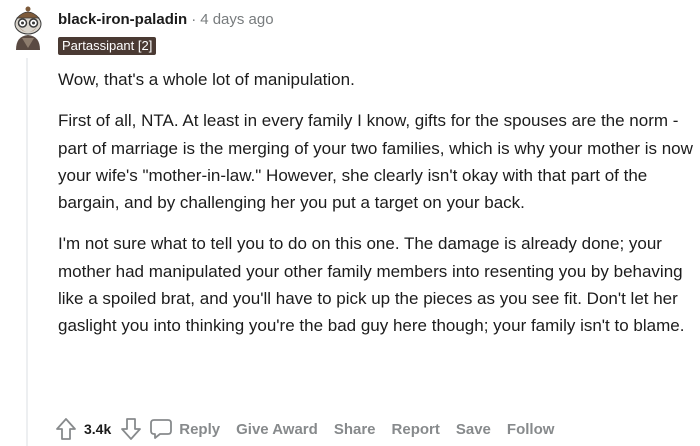 The height and width of the screenshot is (446, 700). What do you see at coordinates (531, 429) in the screenshot?
I see `follow-button: Follow` at bounding box center [531, 429].